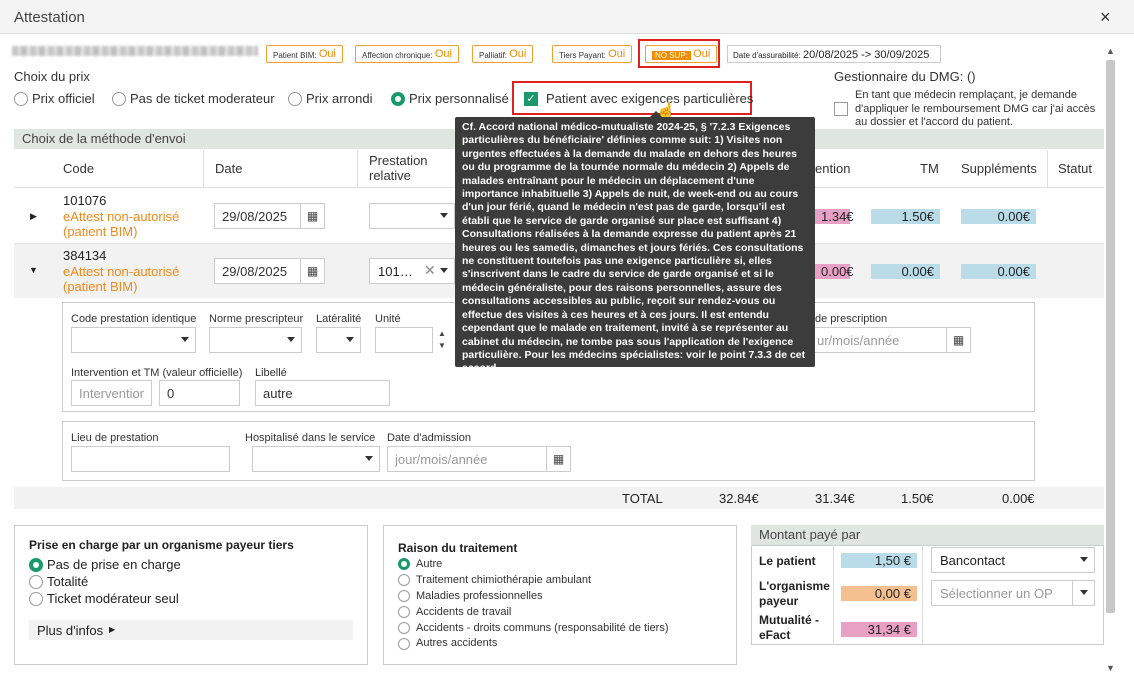 This screenshot has height=690, width=1134. I want to click on op-select: Sélectionner un OP, so click(1013, 593).